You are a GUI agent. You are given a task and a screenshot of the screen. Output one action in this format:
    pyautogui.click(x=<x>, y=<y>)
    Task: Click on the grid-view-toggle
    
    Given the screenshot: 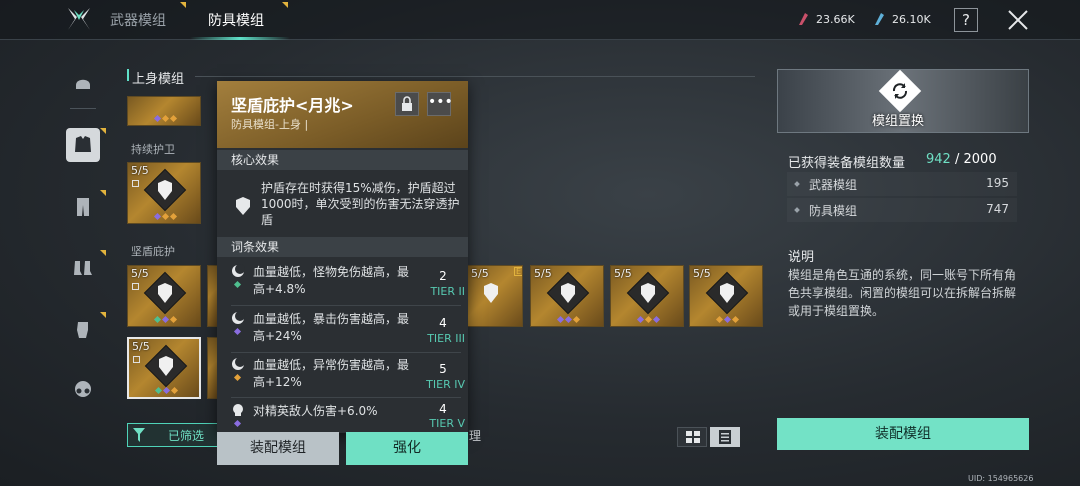 What is the action you would take?
    pyautogui.click(x=692, y=437)
    